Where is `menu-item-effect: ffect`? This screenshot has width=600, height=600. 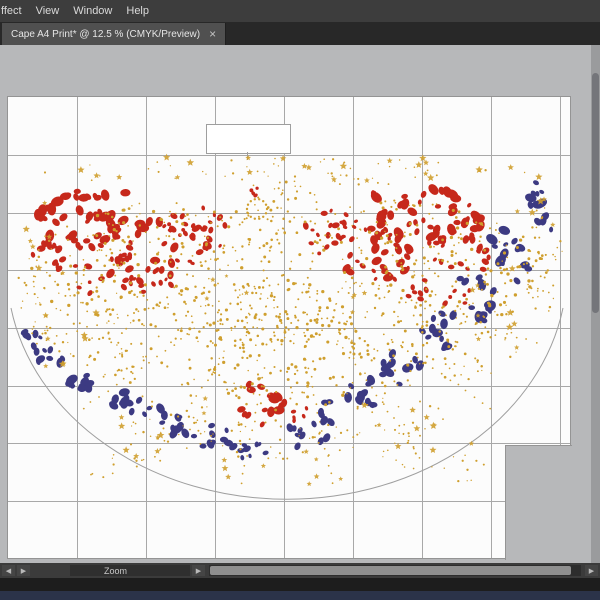
menu-item-effect: ffect is located at coordinates (14, 11).